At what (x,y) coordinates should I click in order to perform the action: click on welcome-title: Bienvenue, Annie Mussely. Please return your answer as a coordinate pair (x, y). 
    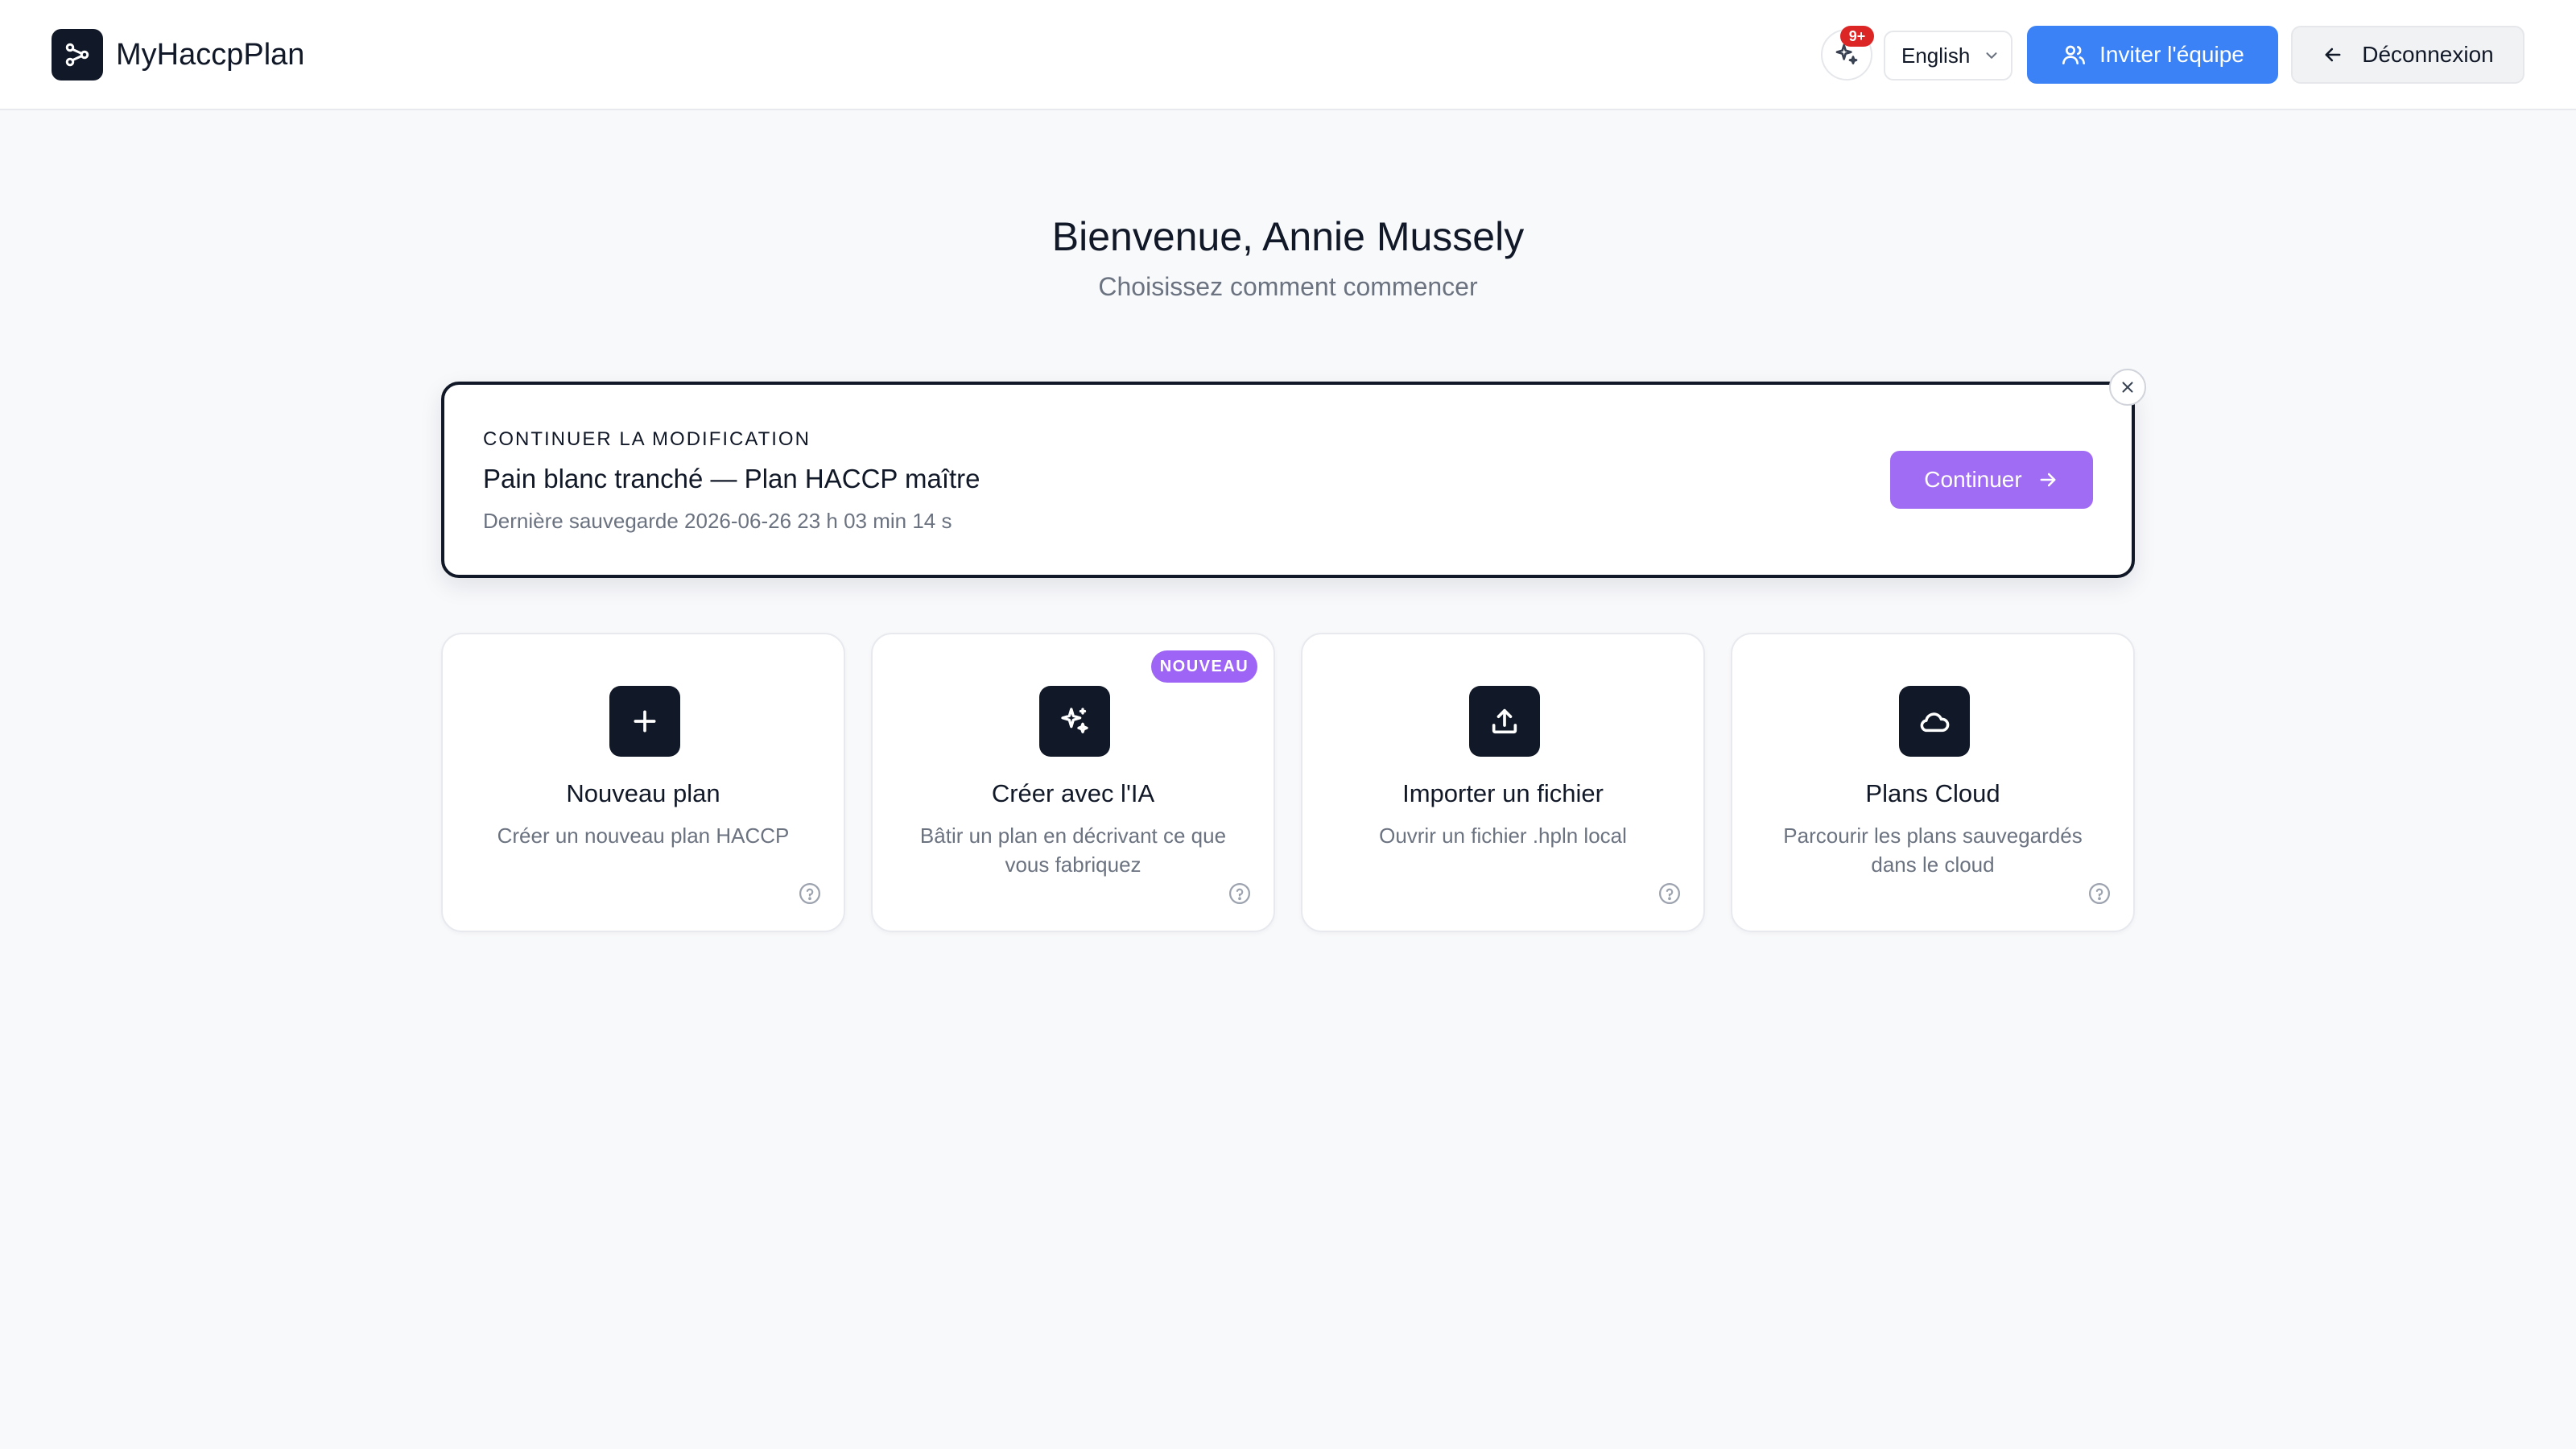
    Looking at the image, I should click on (1288, 236).